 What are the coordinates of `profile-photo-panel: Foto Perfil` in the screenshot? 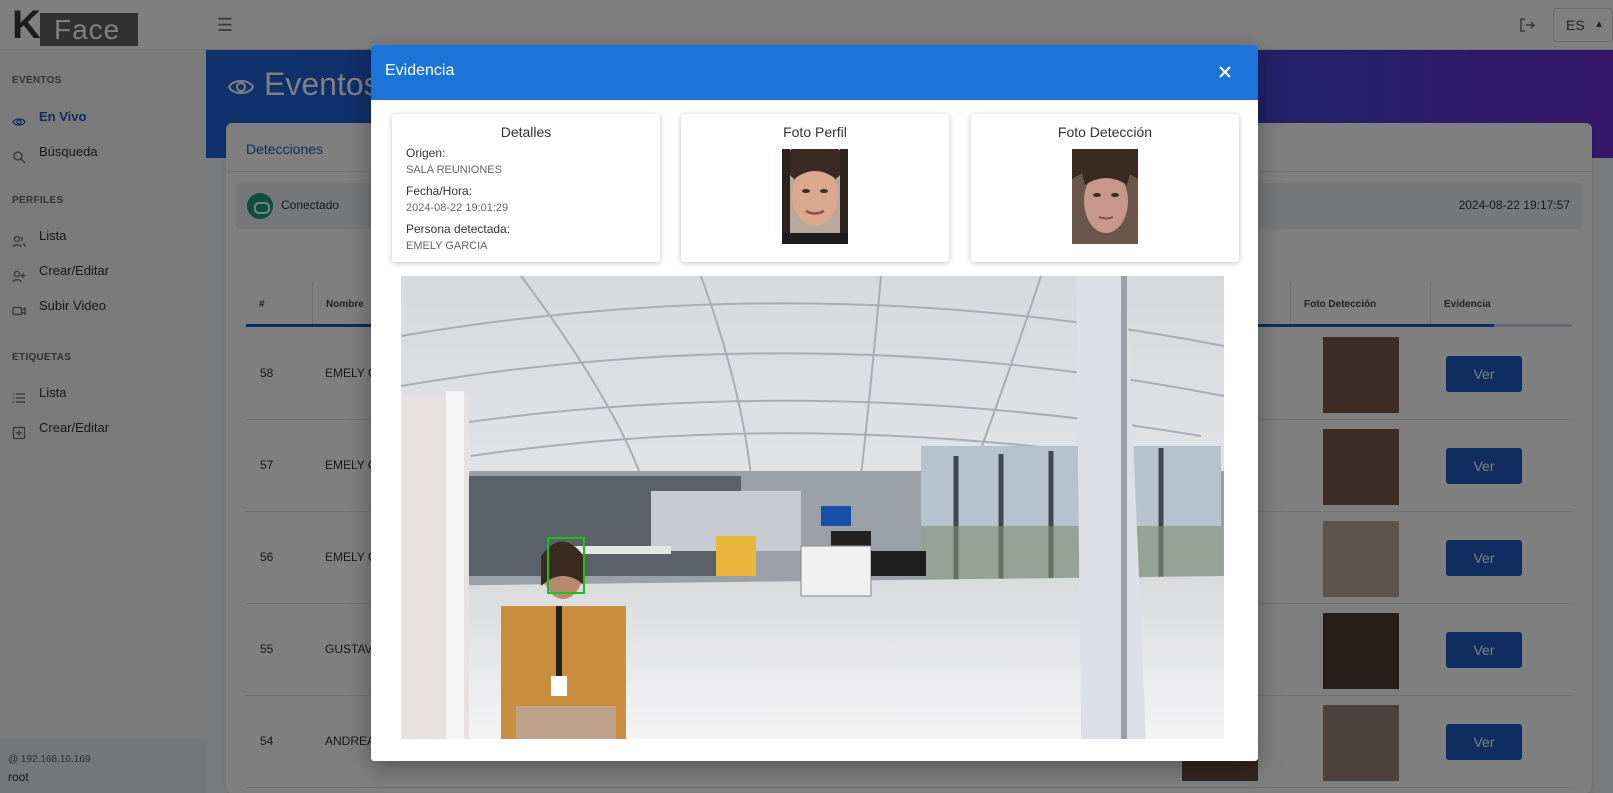 It's located at (815, 188).